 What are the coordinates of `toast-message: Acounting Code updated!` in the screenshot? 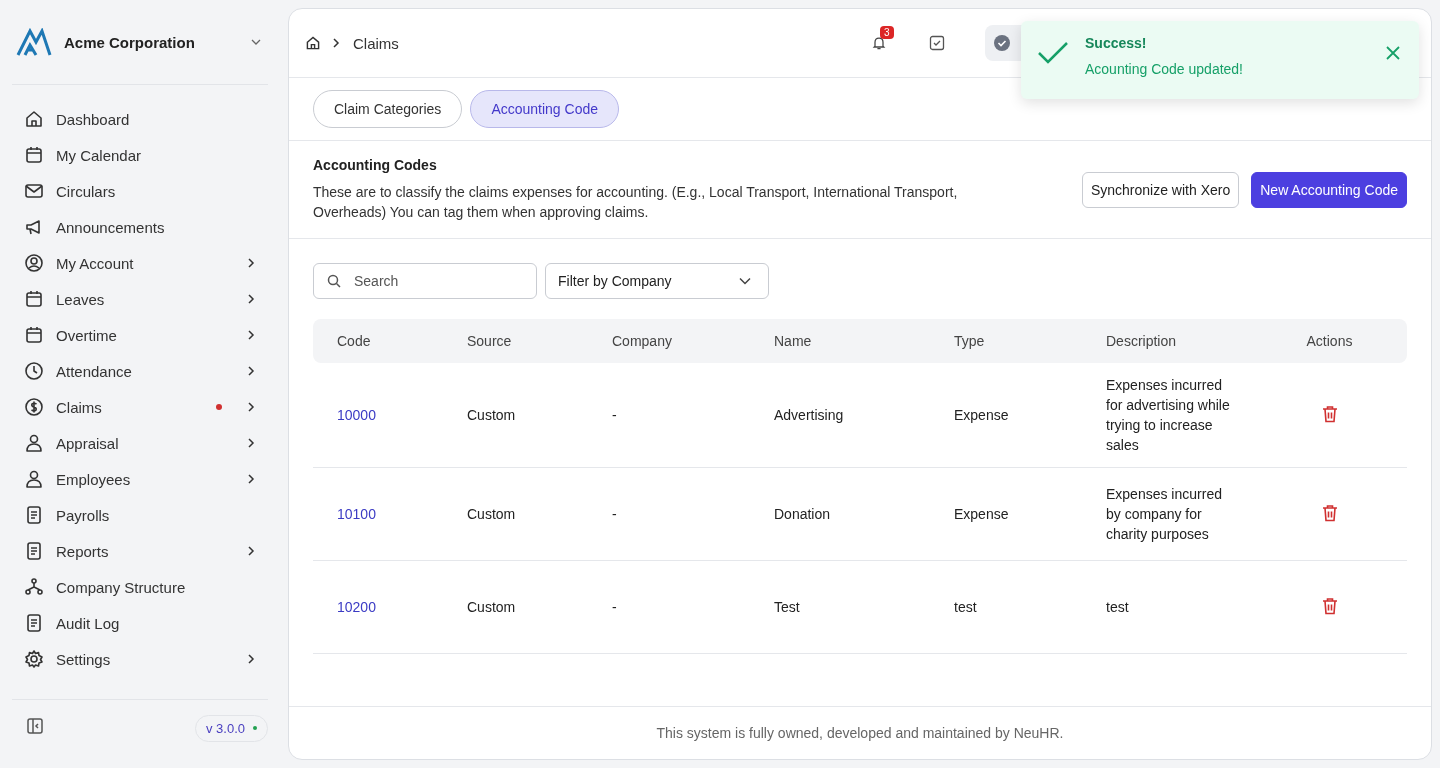 It's located at (1164, 69).